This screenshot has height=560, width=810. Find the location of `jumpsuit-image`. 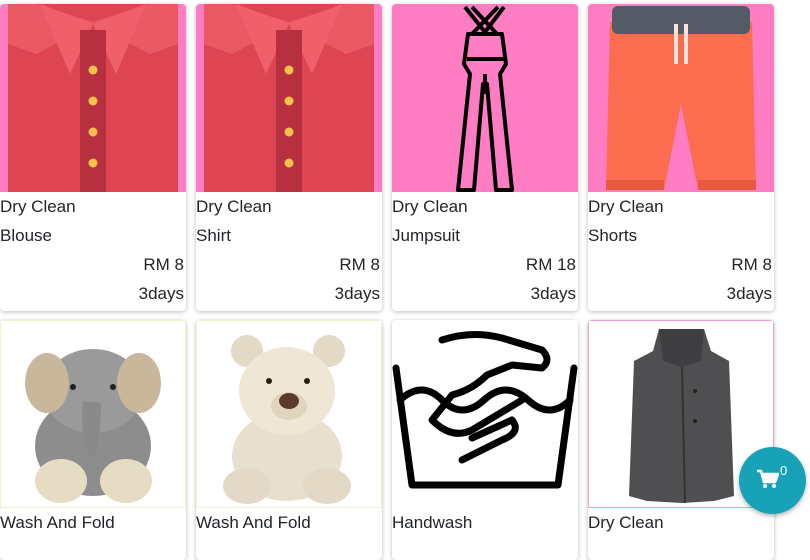

jumpsuit-image is located at coordinates (485, 98).